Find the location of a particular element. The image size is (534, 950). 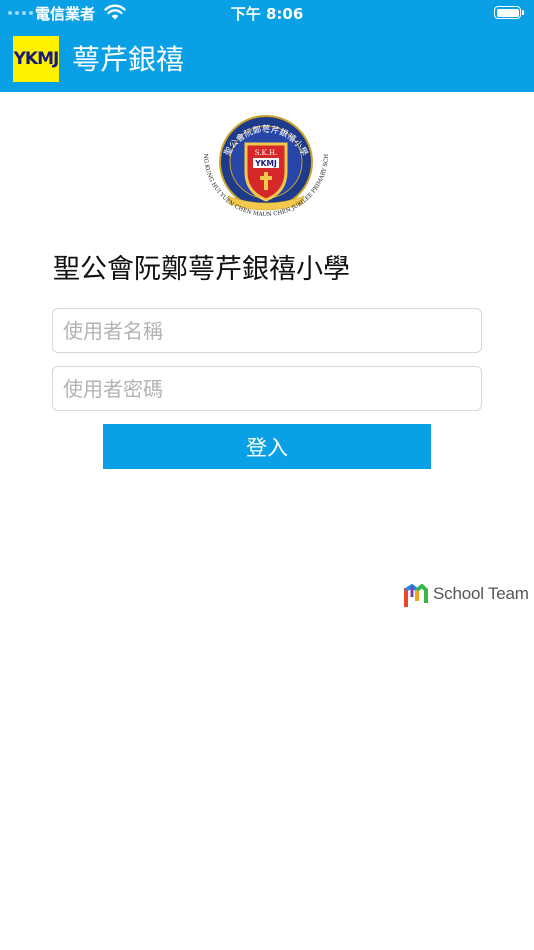

vendor-name: School Team is located at coordinates (481, 593).